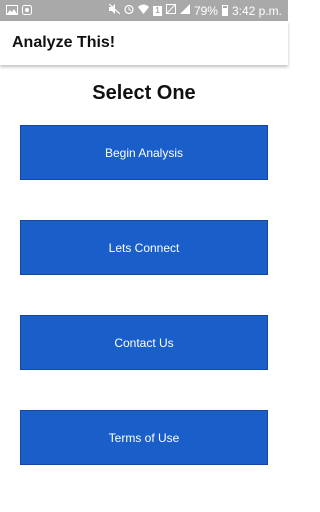 This screenshot has width=320, height=512. Describe the element at coordinates (256, 10) in the screenshot. I see `clock: 3:42 p.m.` at that location.